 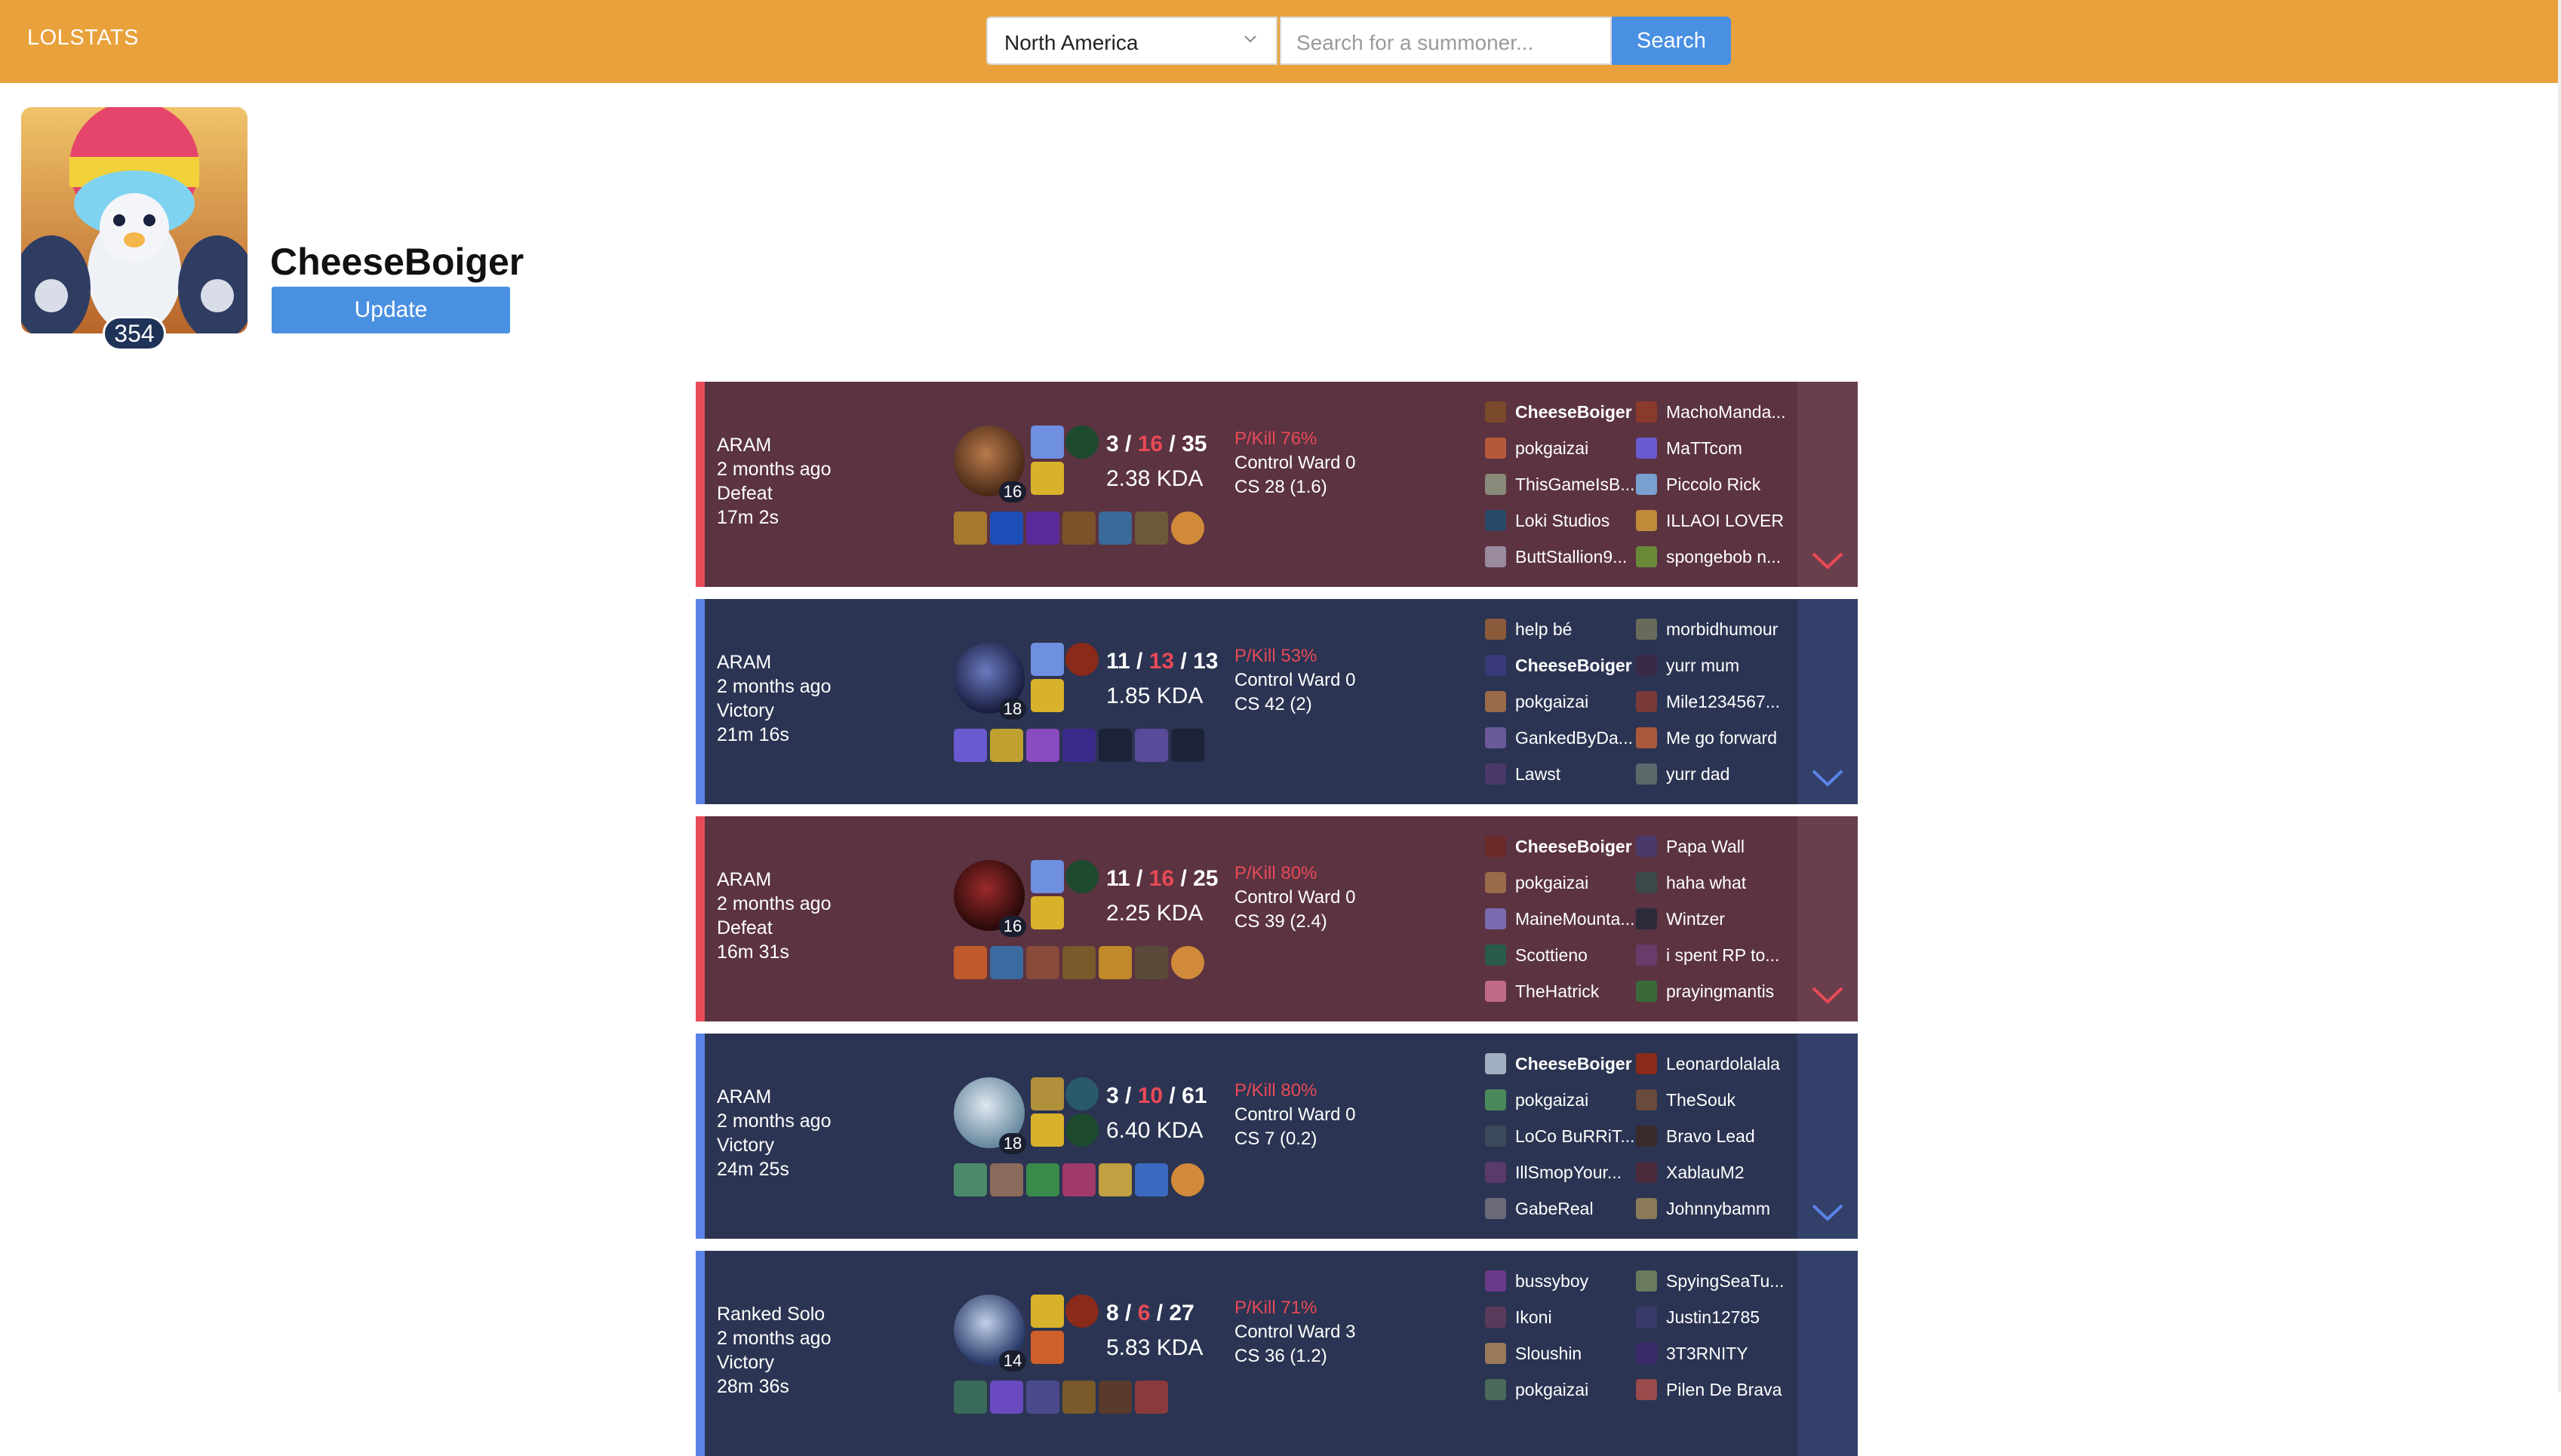 What do you see at coordinates (1695, 1136) in the screenshot?
I see `player-entry: Bravo Lead` at bounding box center [1695, 1136].